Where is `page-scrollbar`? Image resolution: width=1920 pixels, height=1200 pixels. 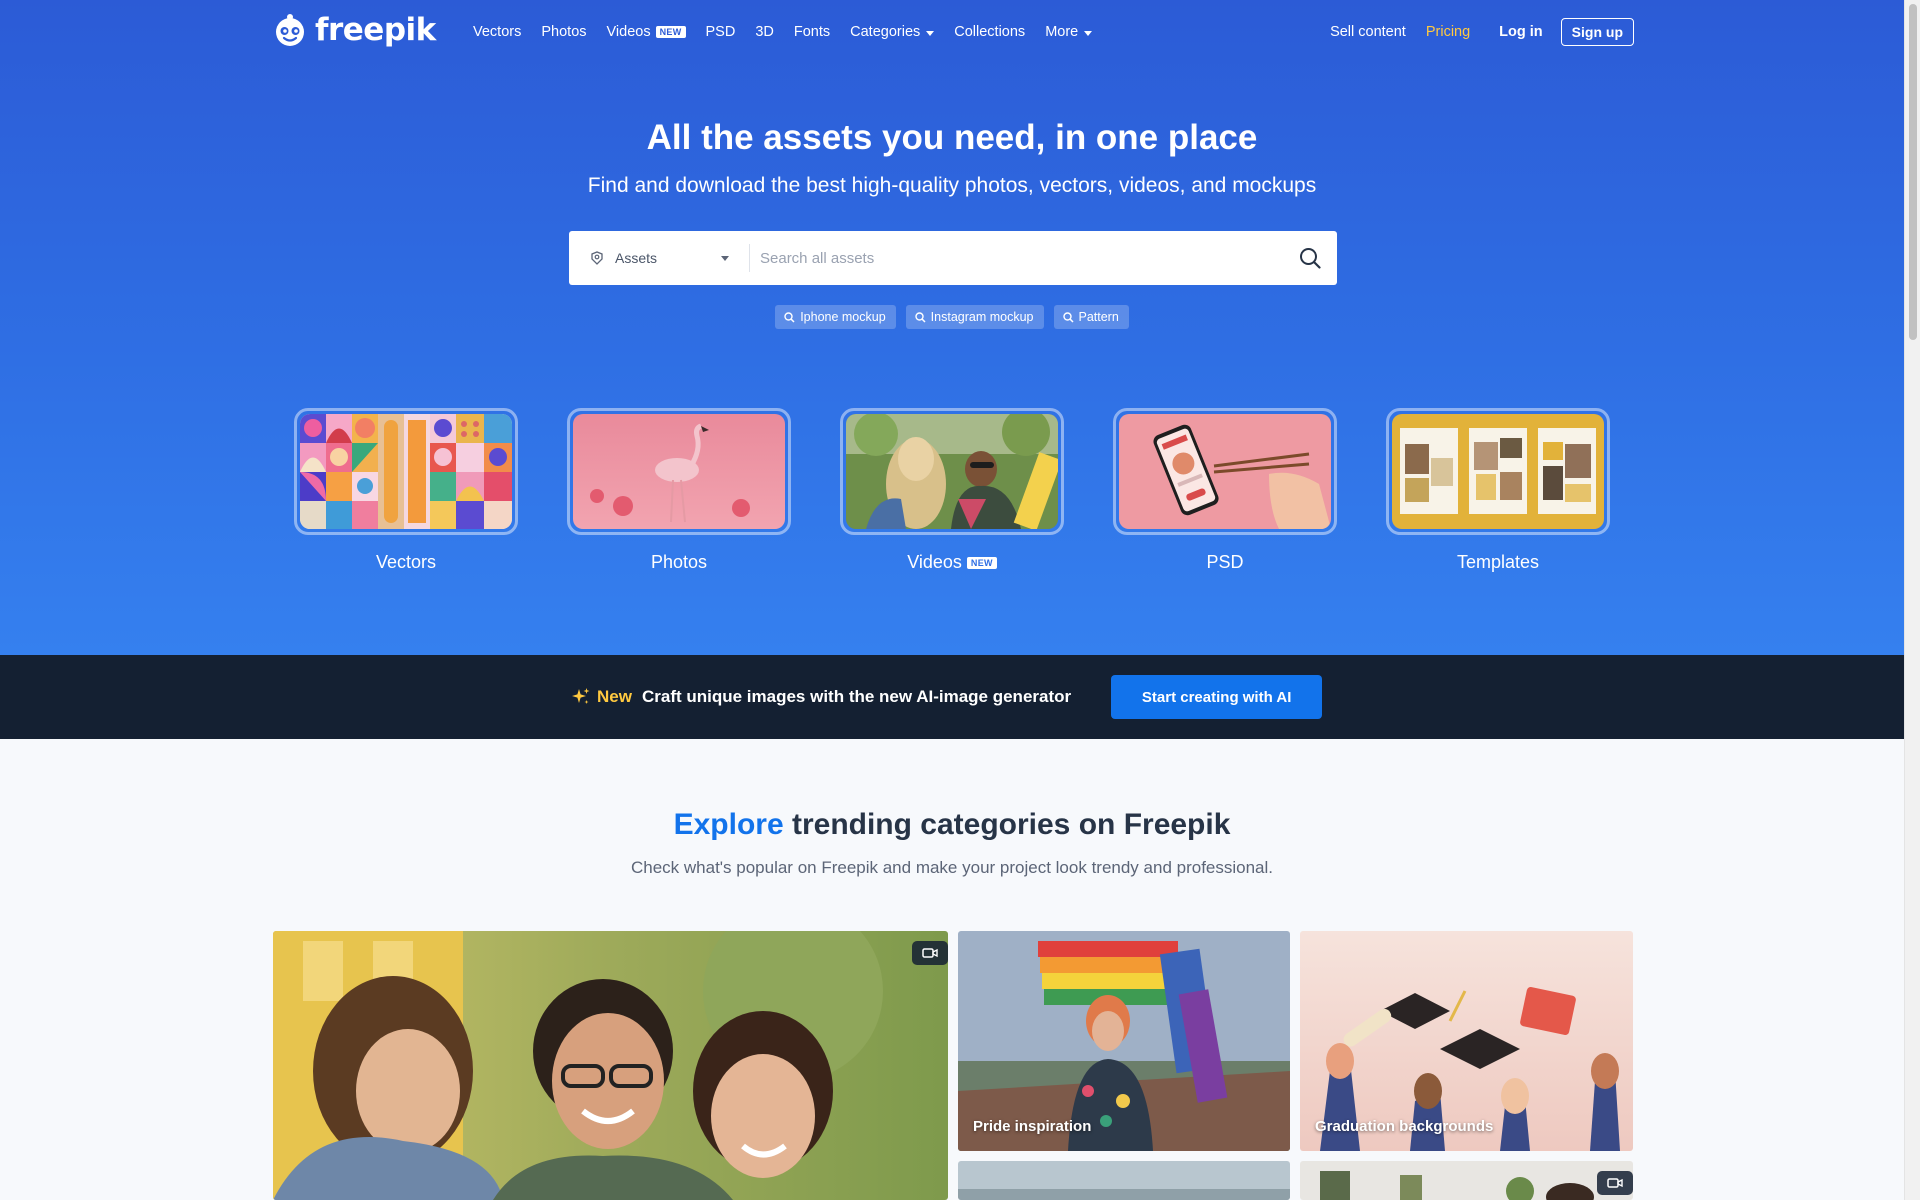 page-scrollbar is located at coordinates (1912, 600).